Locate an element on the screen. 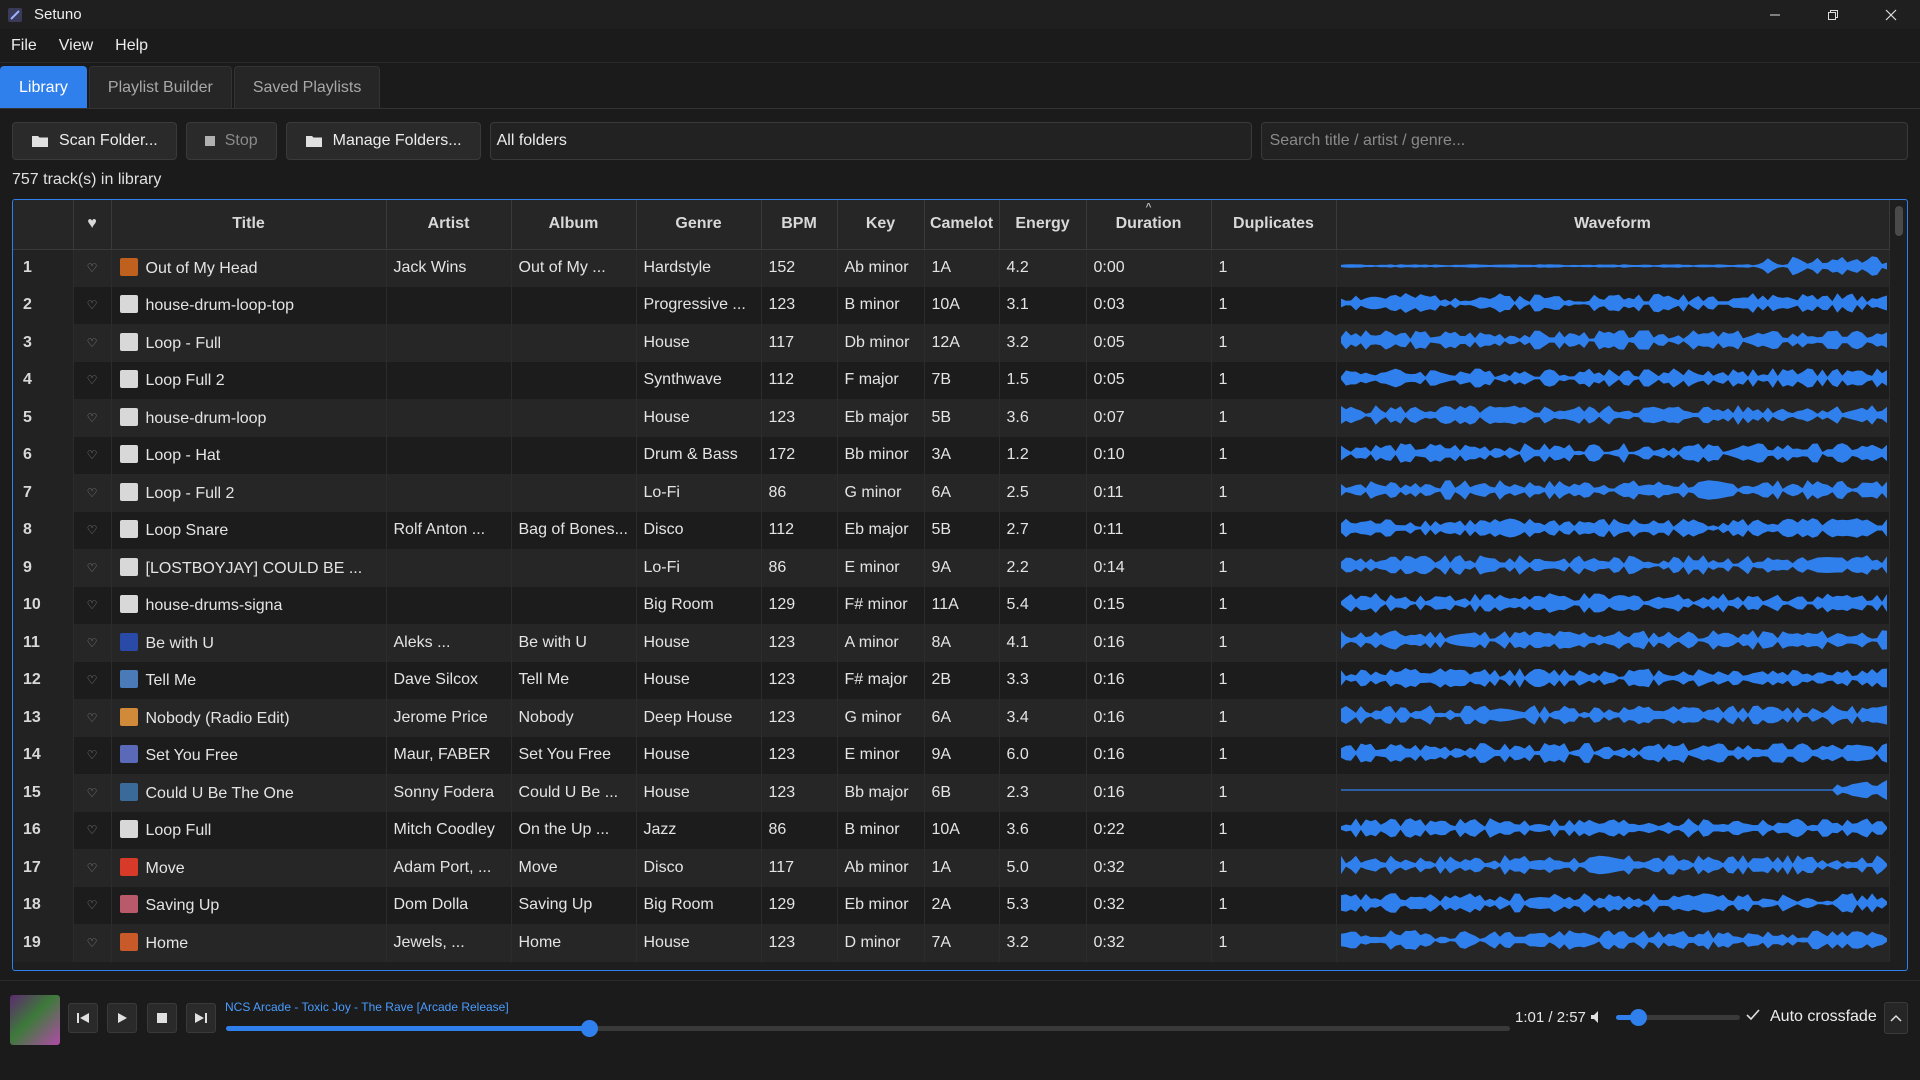 This screenshot has width=1920, height=1080. column-header-bpm: BPM is located at coordinates (799, 225).